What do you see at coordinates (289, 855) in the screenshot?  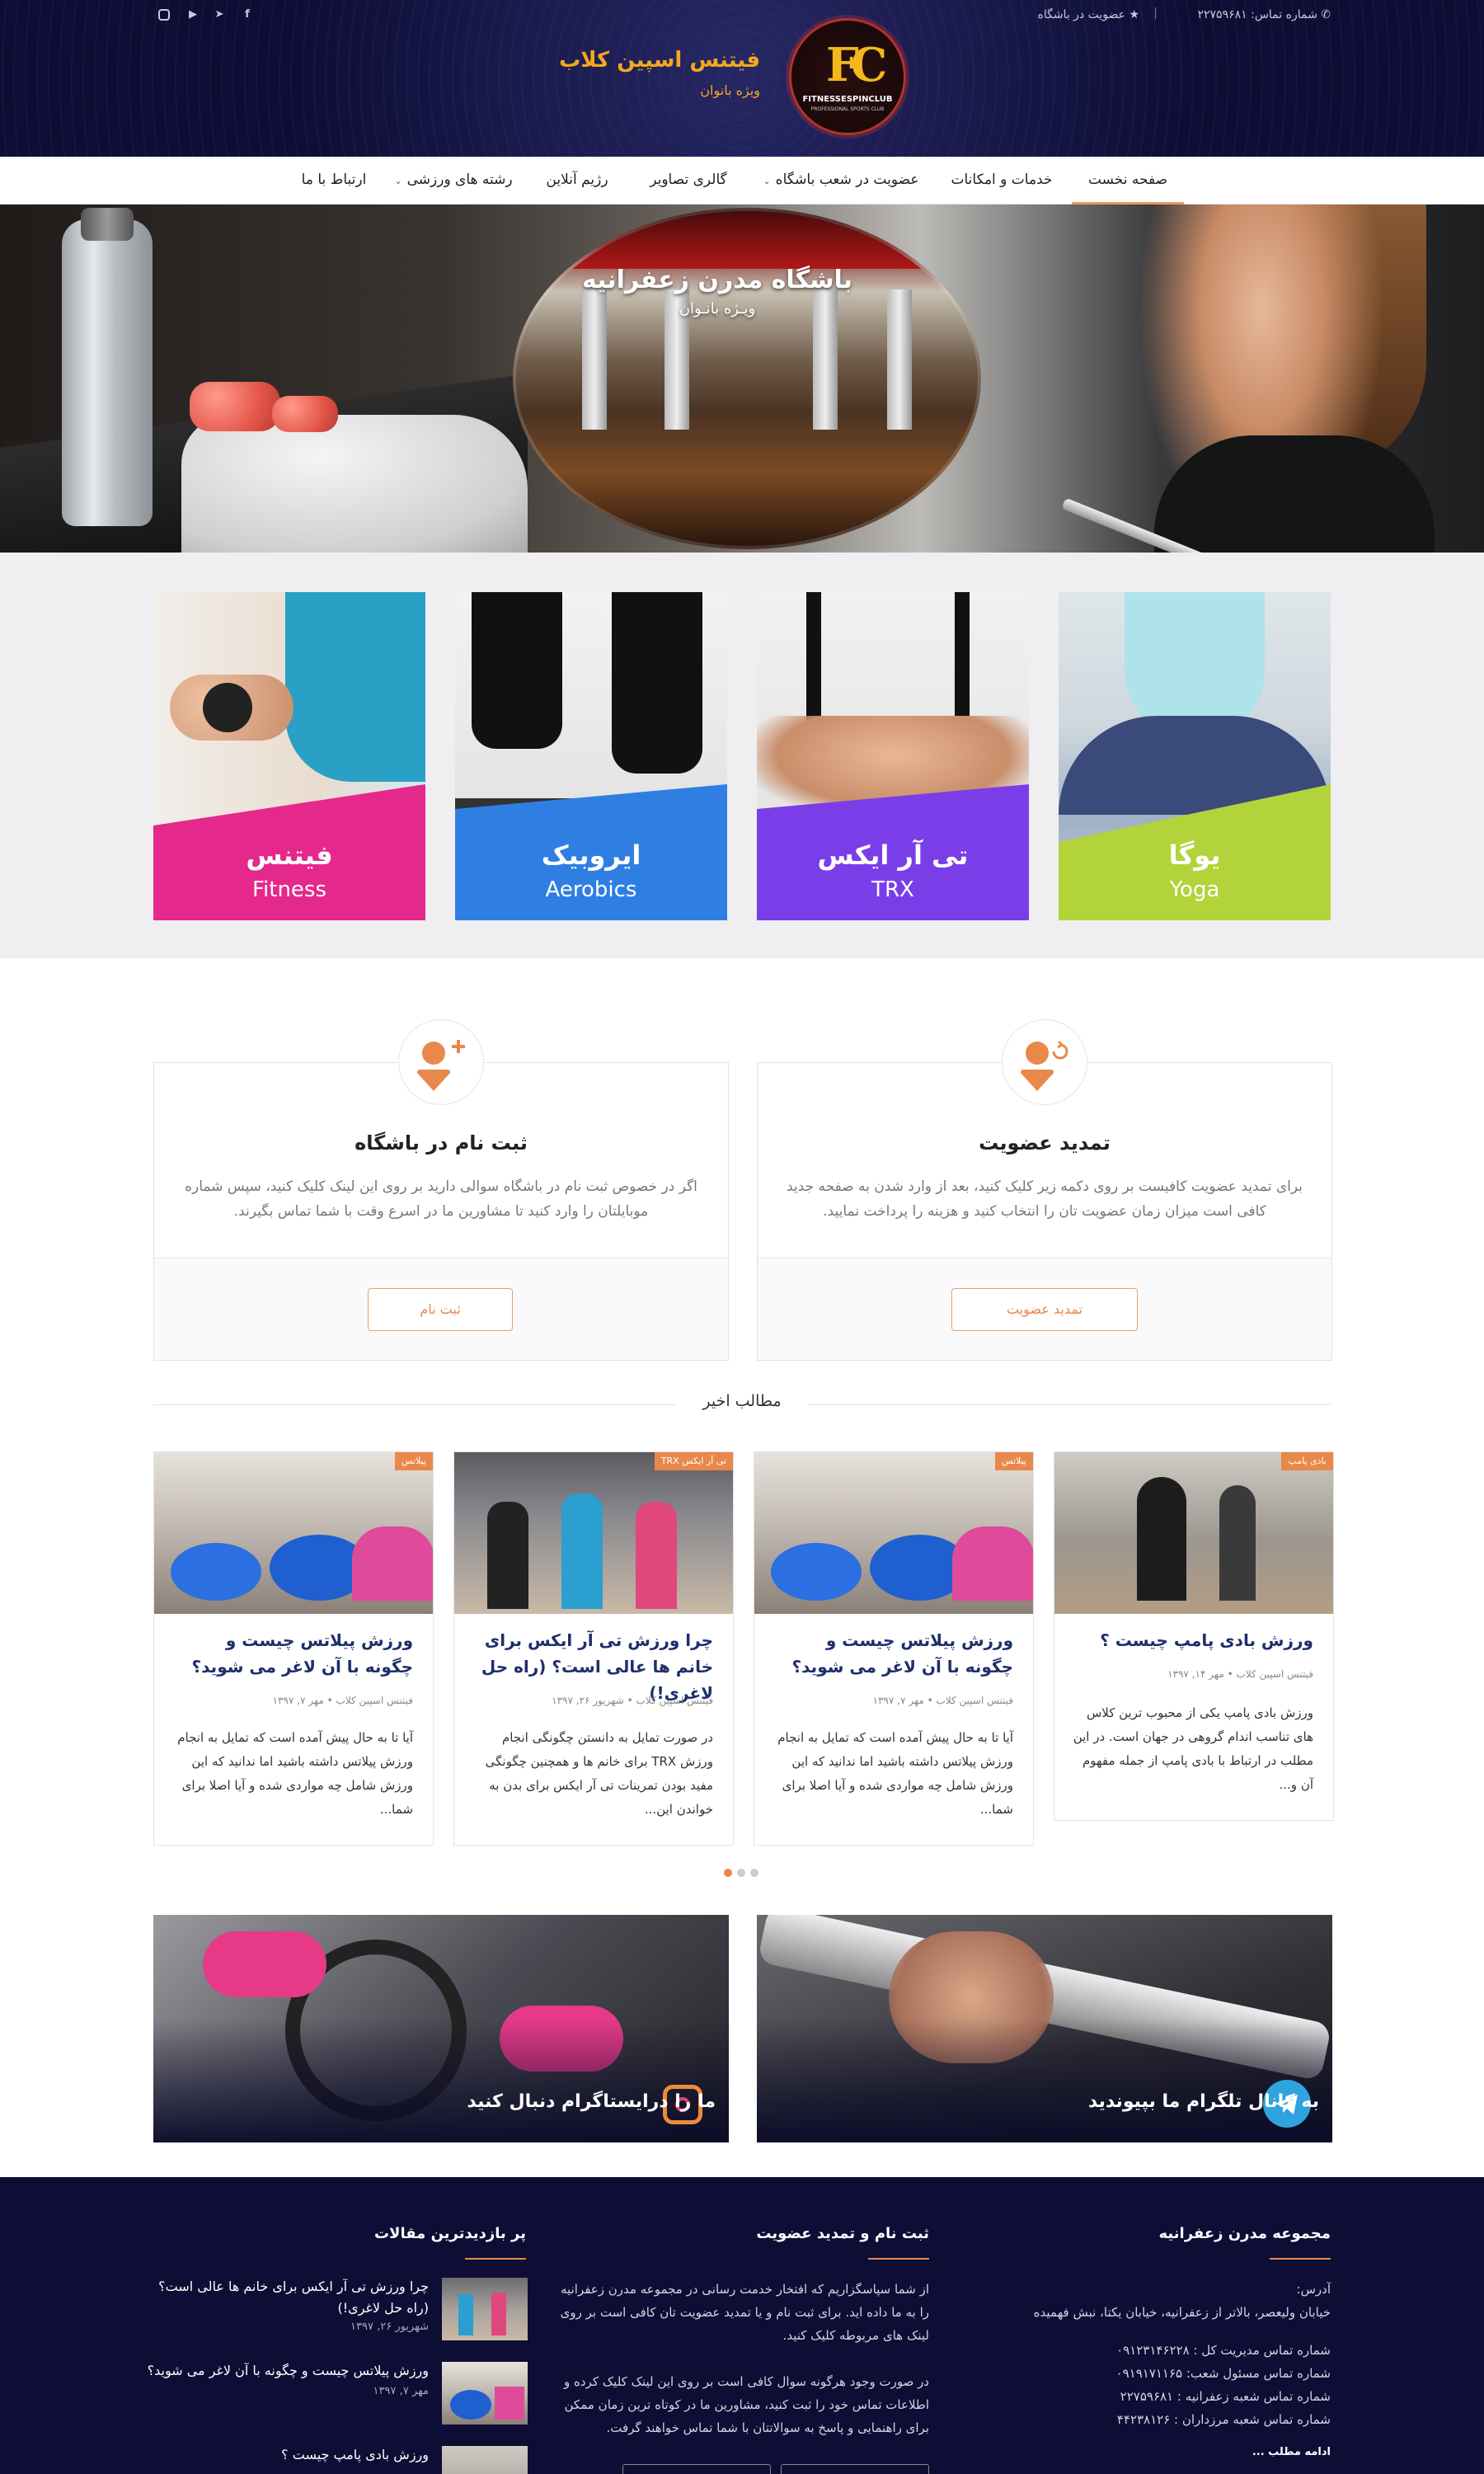 I see `category-title-fa: فیتنس` at bounding box center [289, 855].